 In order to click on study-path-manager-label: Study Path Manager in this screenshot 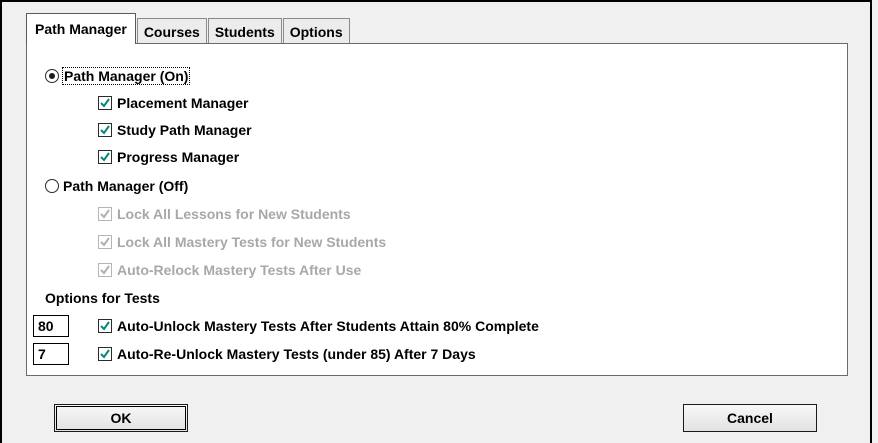, I will do `click(184, 130)`.